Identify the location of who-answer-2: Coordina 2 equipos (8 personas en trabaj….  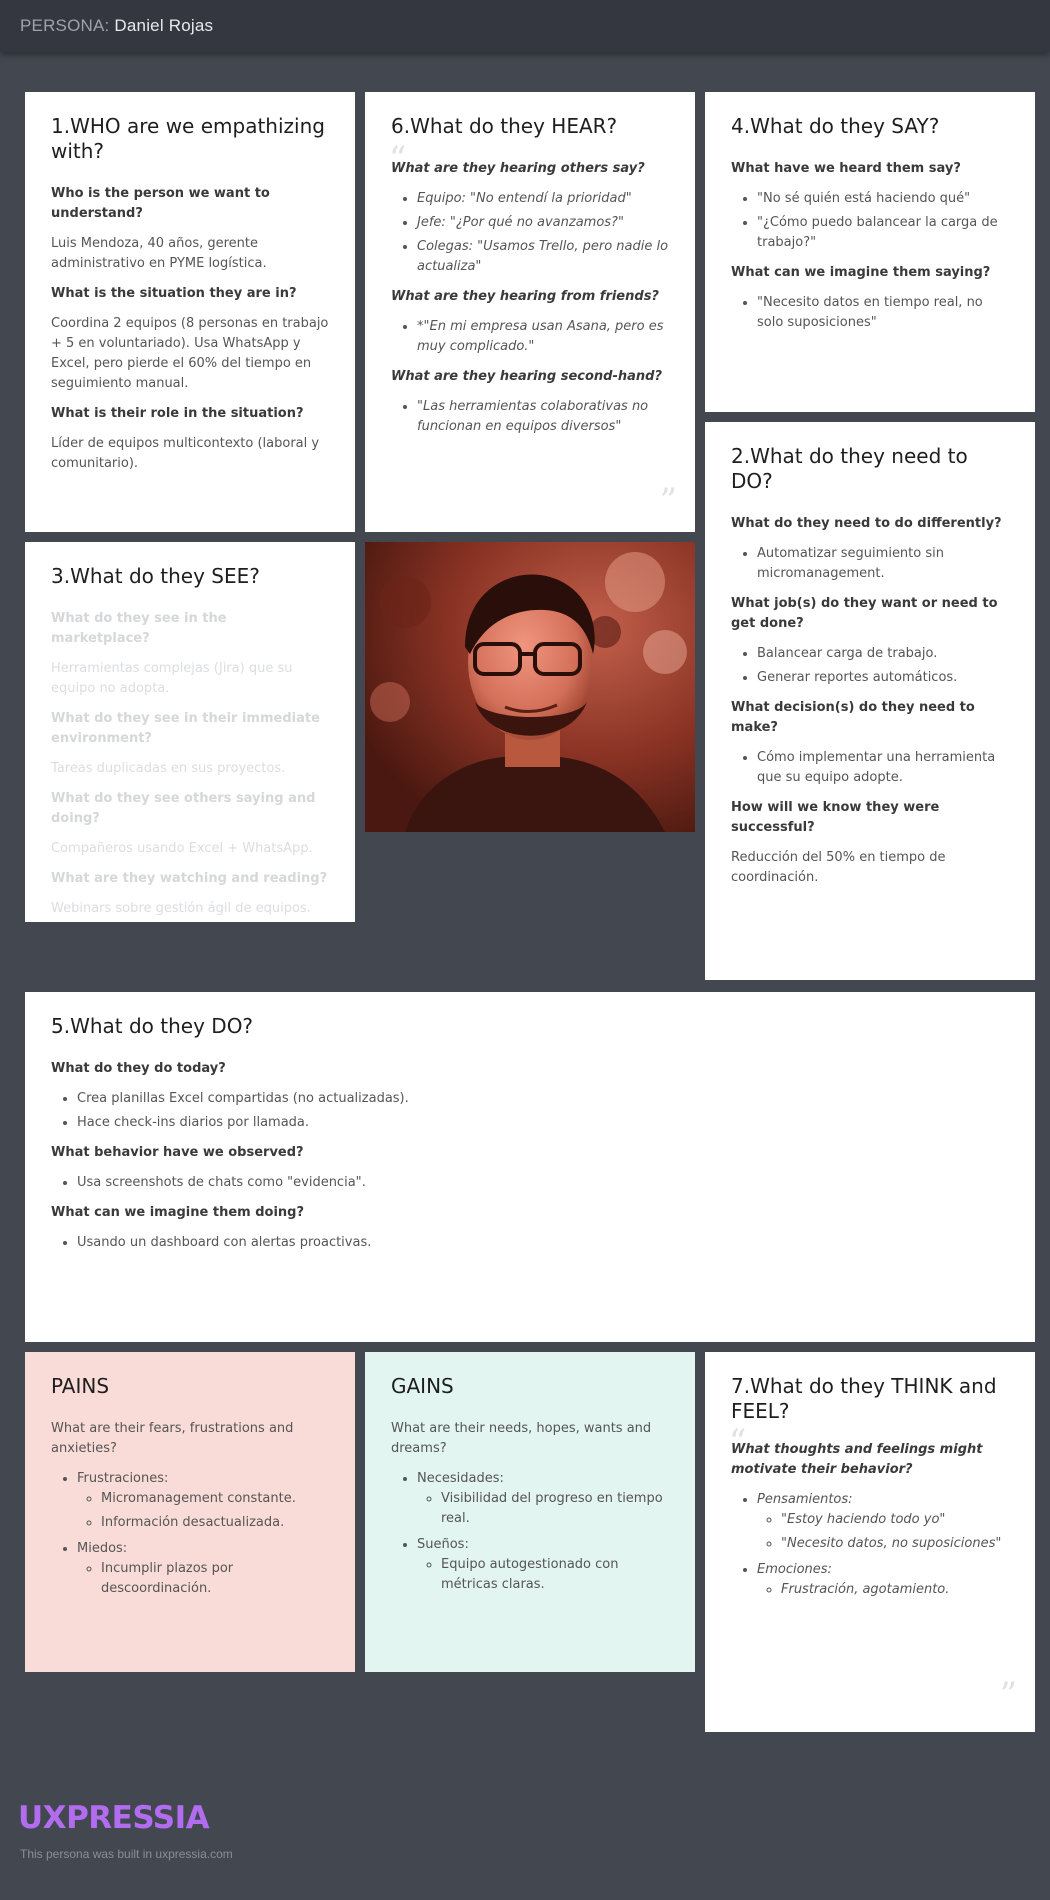
(190, 353).